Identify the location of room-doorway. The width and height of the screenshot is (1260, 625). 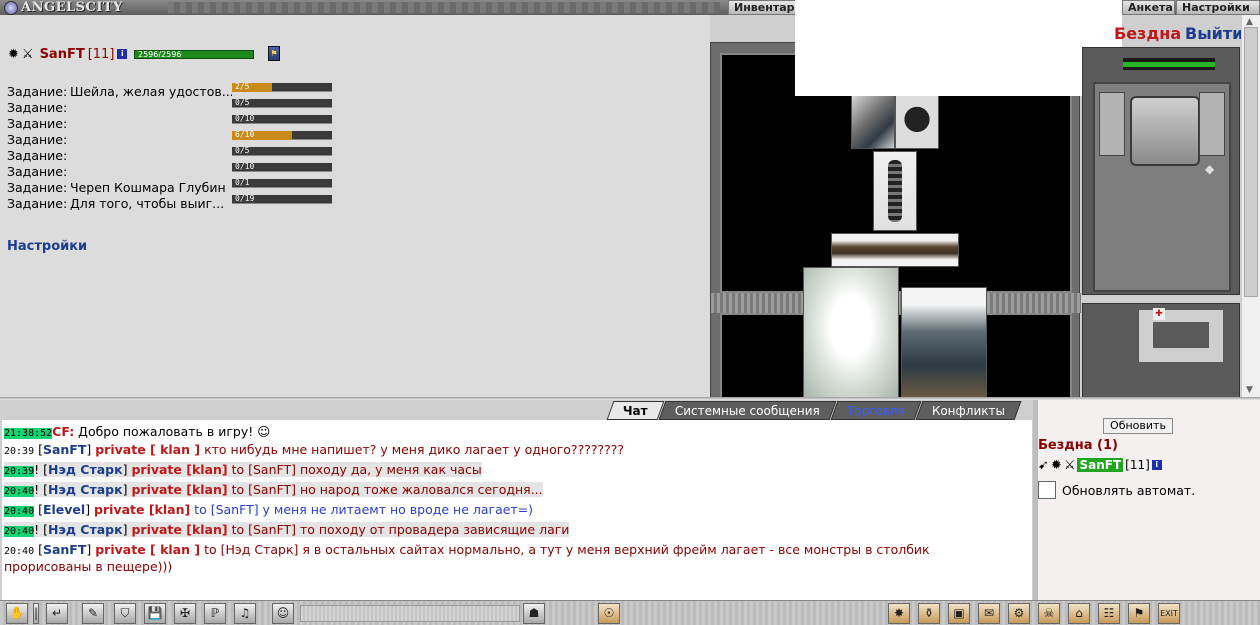
(1162, 187).